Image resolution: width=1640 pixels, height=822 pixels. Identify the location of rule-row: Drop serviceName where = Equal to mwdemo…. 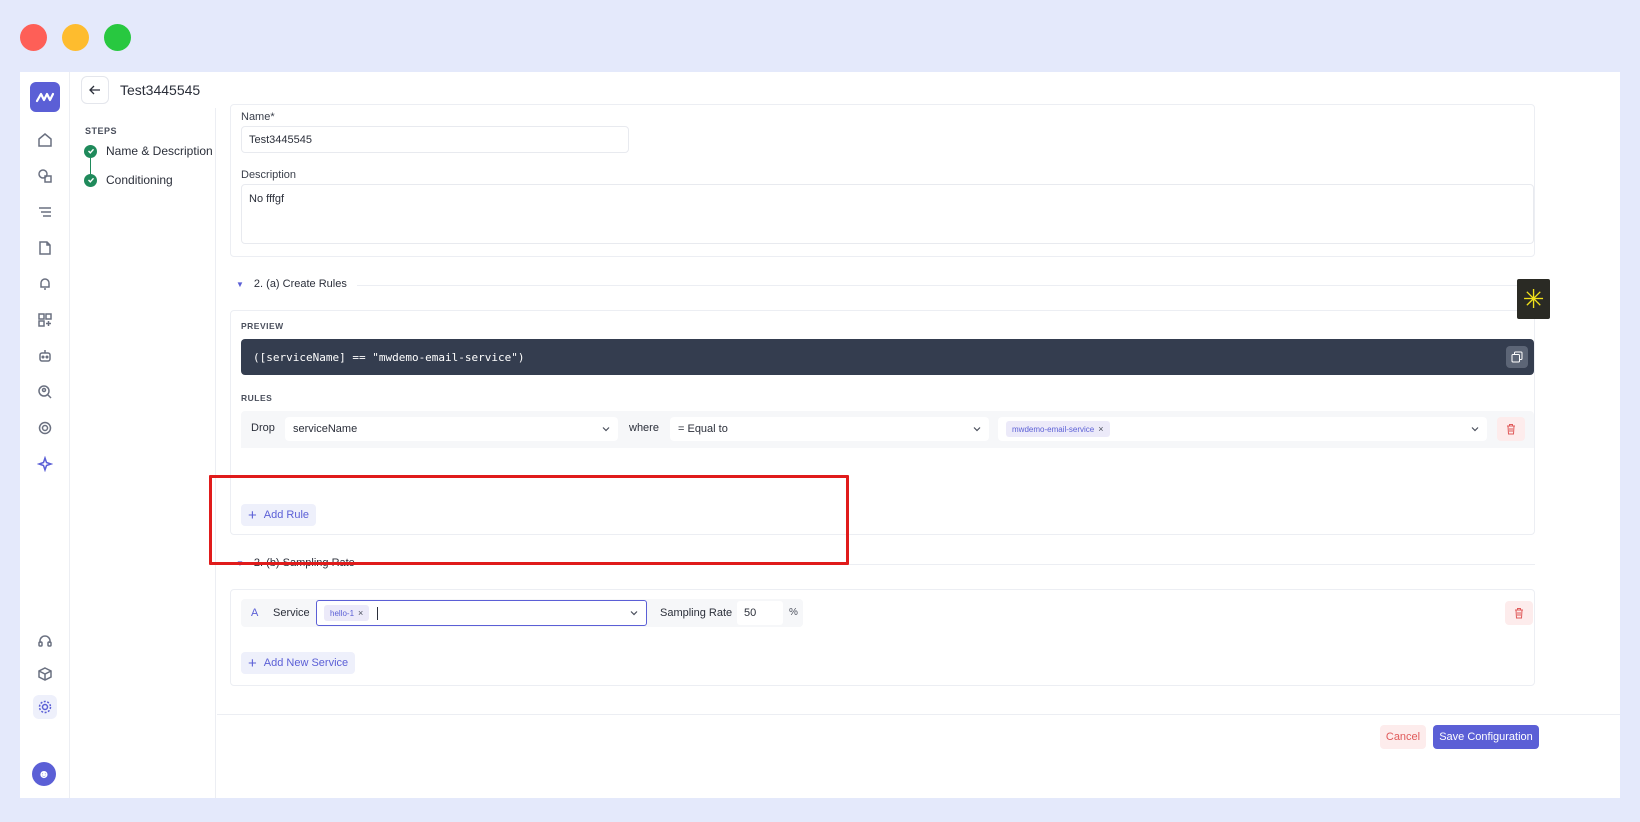
(887, 441).